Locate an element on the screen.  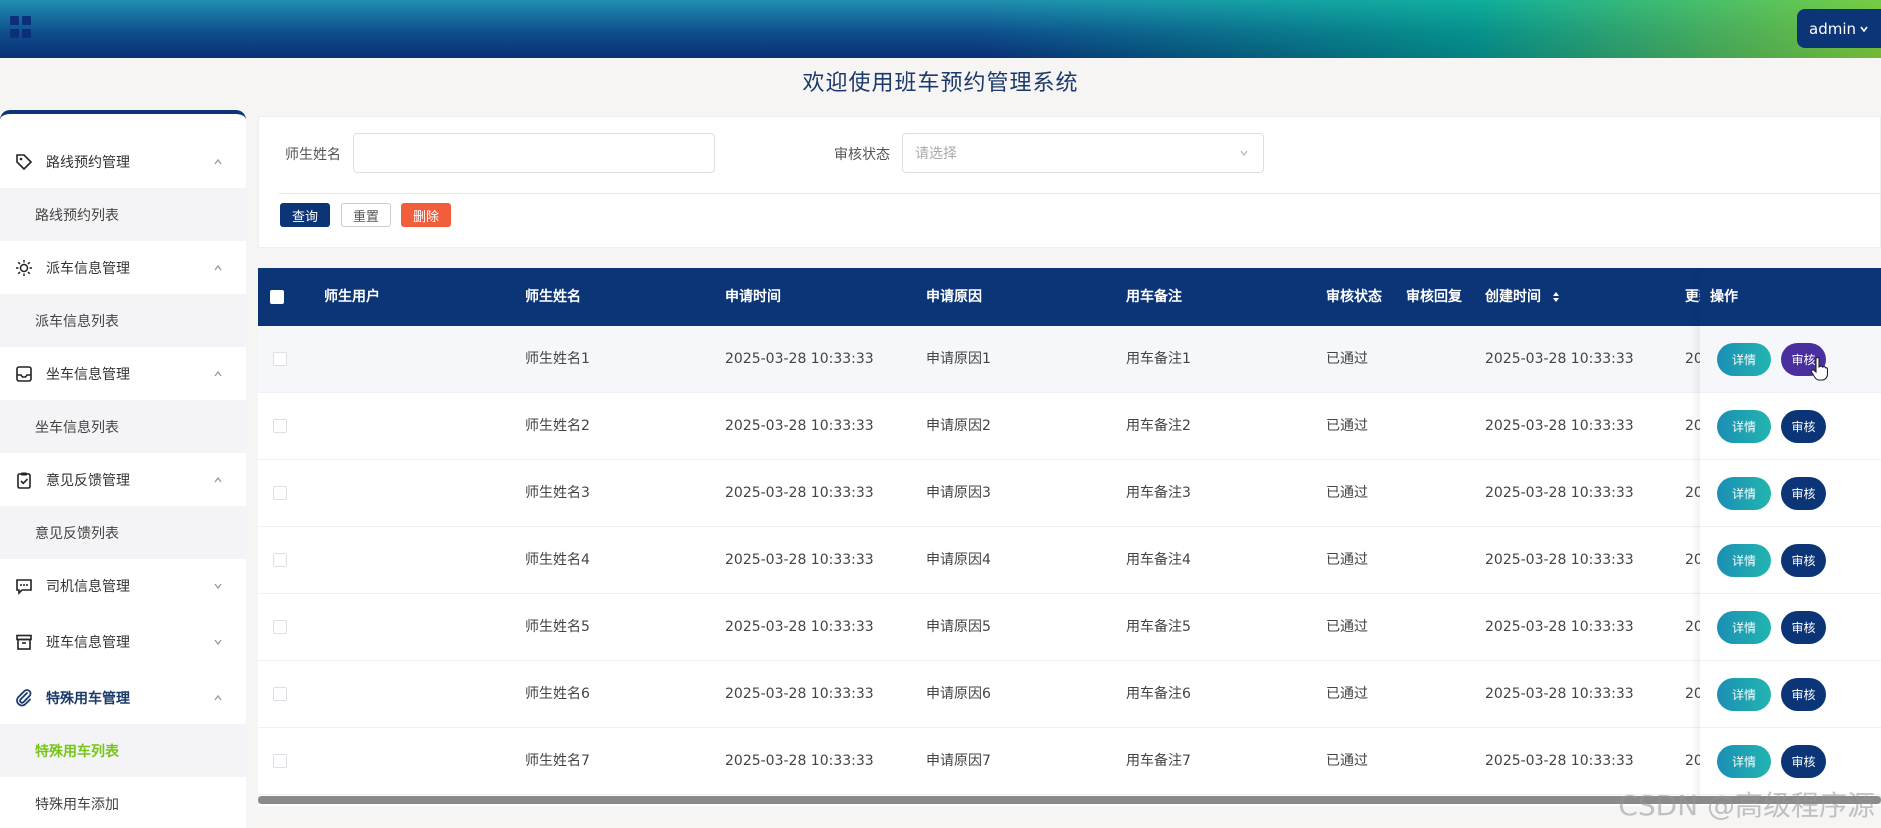
user-menu-button: admin is located at coordinates (1839, 28).